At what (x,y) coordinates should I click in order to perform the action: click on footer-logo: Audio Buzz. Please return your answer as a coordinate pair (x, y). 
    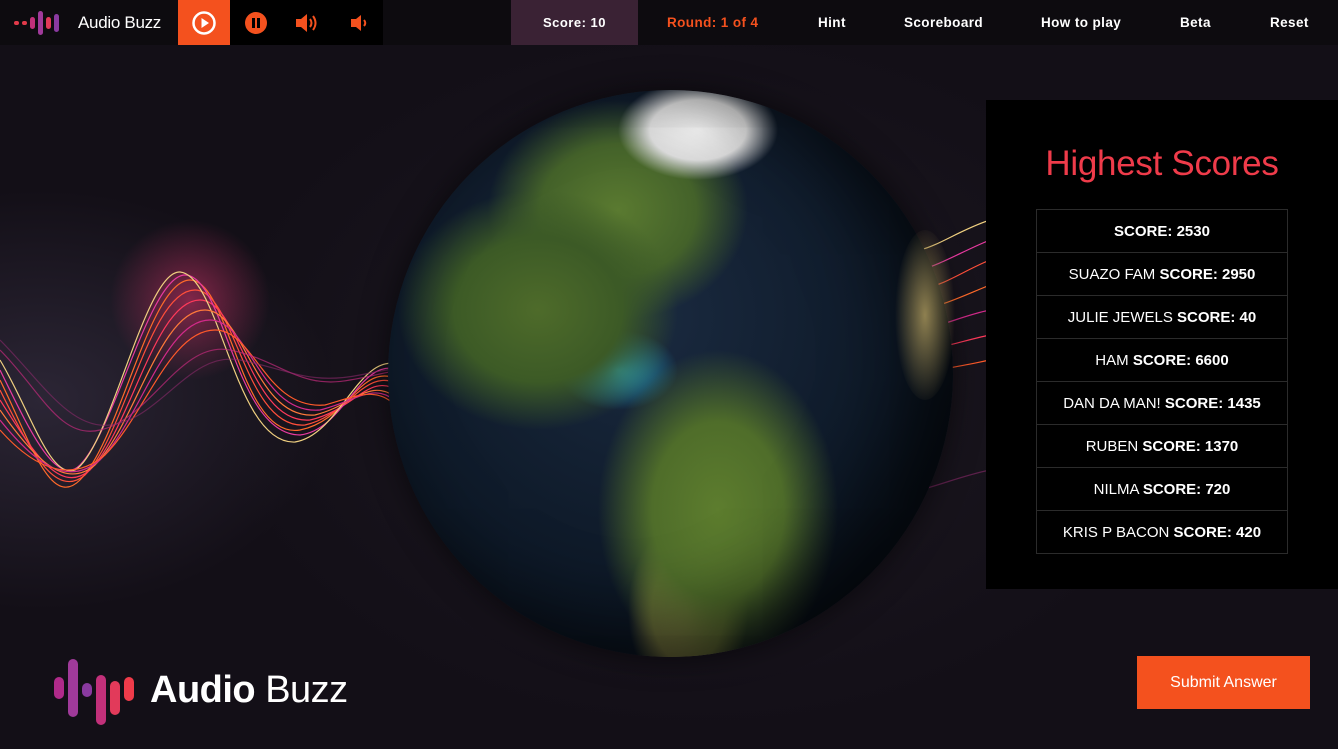
    Looking at the image, I should click on (201, 690).